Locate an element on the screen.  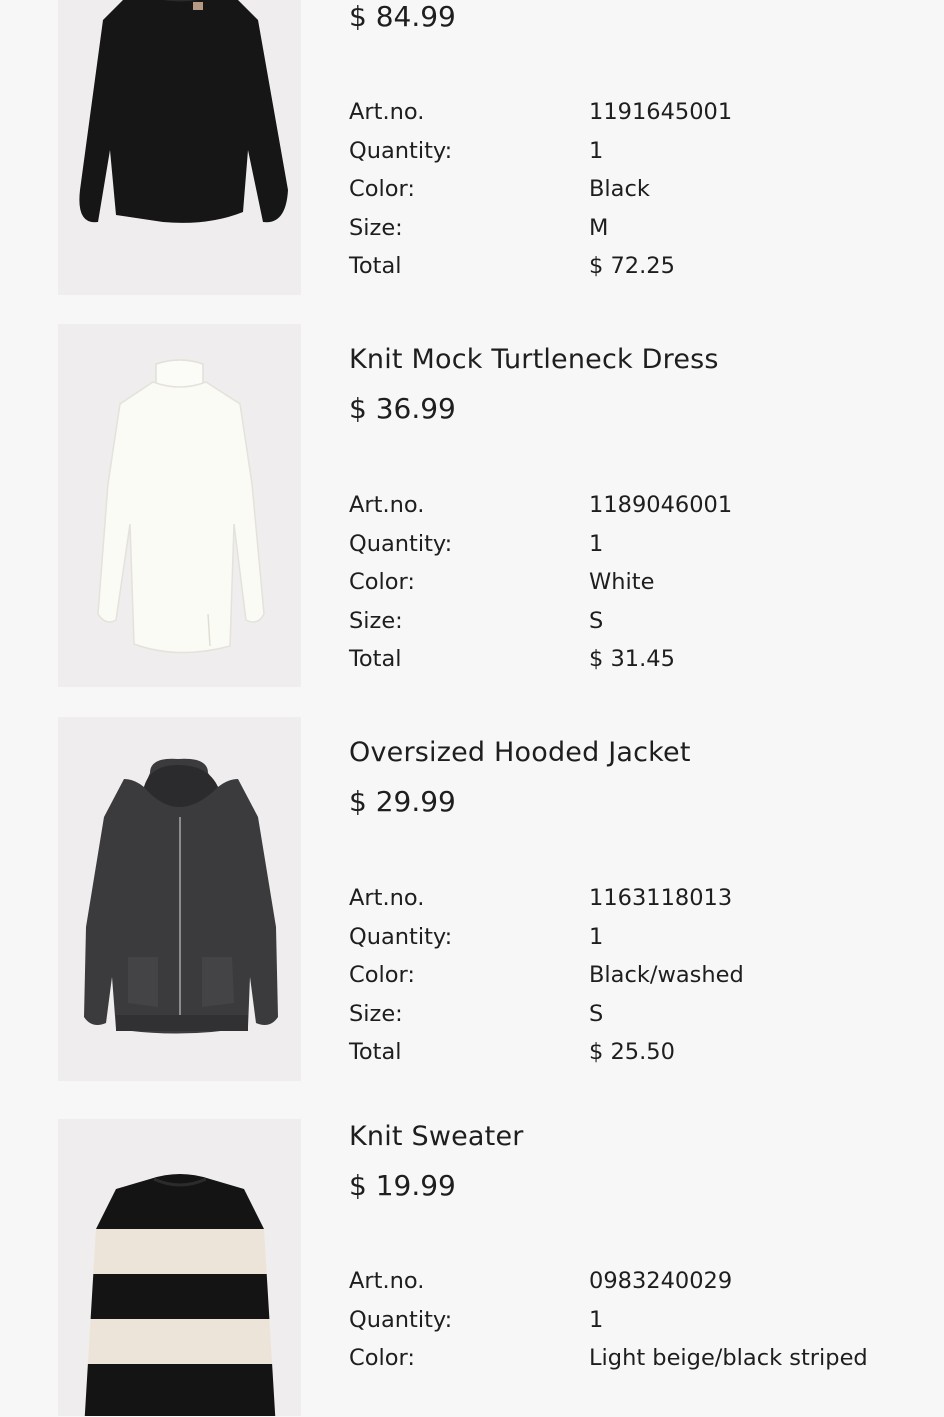
color-value: White is located at coordinates (622, 582).